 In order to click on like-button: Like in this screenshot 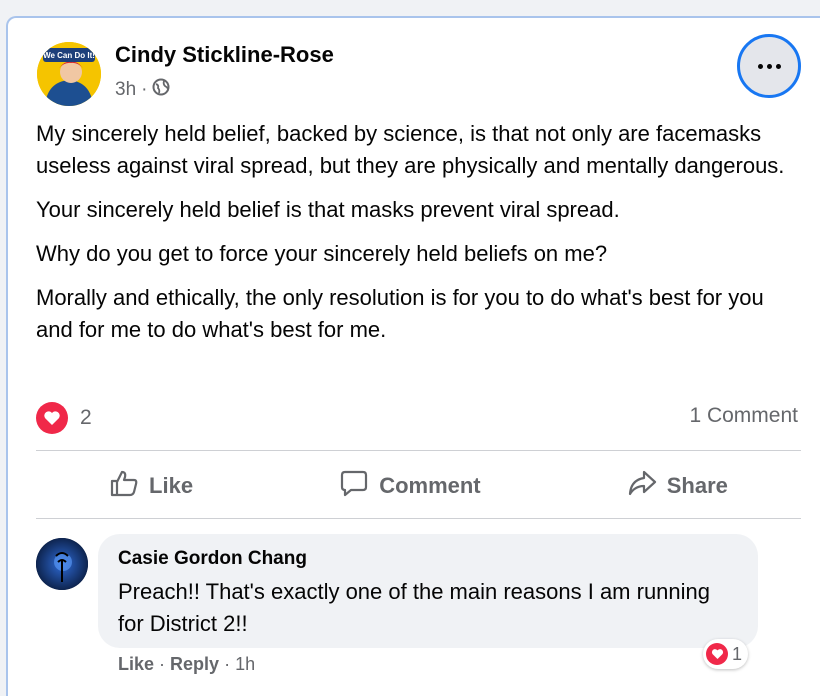, I will do `click(151, 486)`.